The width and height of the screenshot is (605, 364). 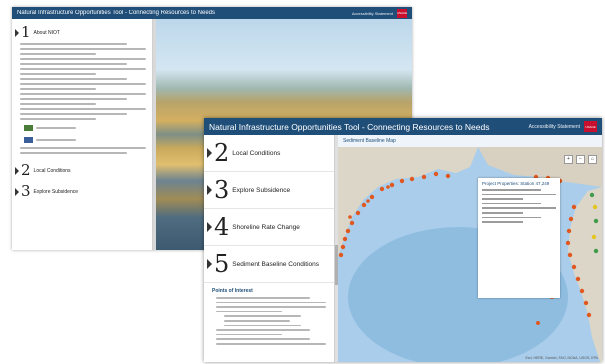 I want to click on section-shoreline-rate-change: 4 Shoreline Rate Change, so click(x=269, y=227).